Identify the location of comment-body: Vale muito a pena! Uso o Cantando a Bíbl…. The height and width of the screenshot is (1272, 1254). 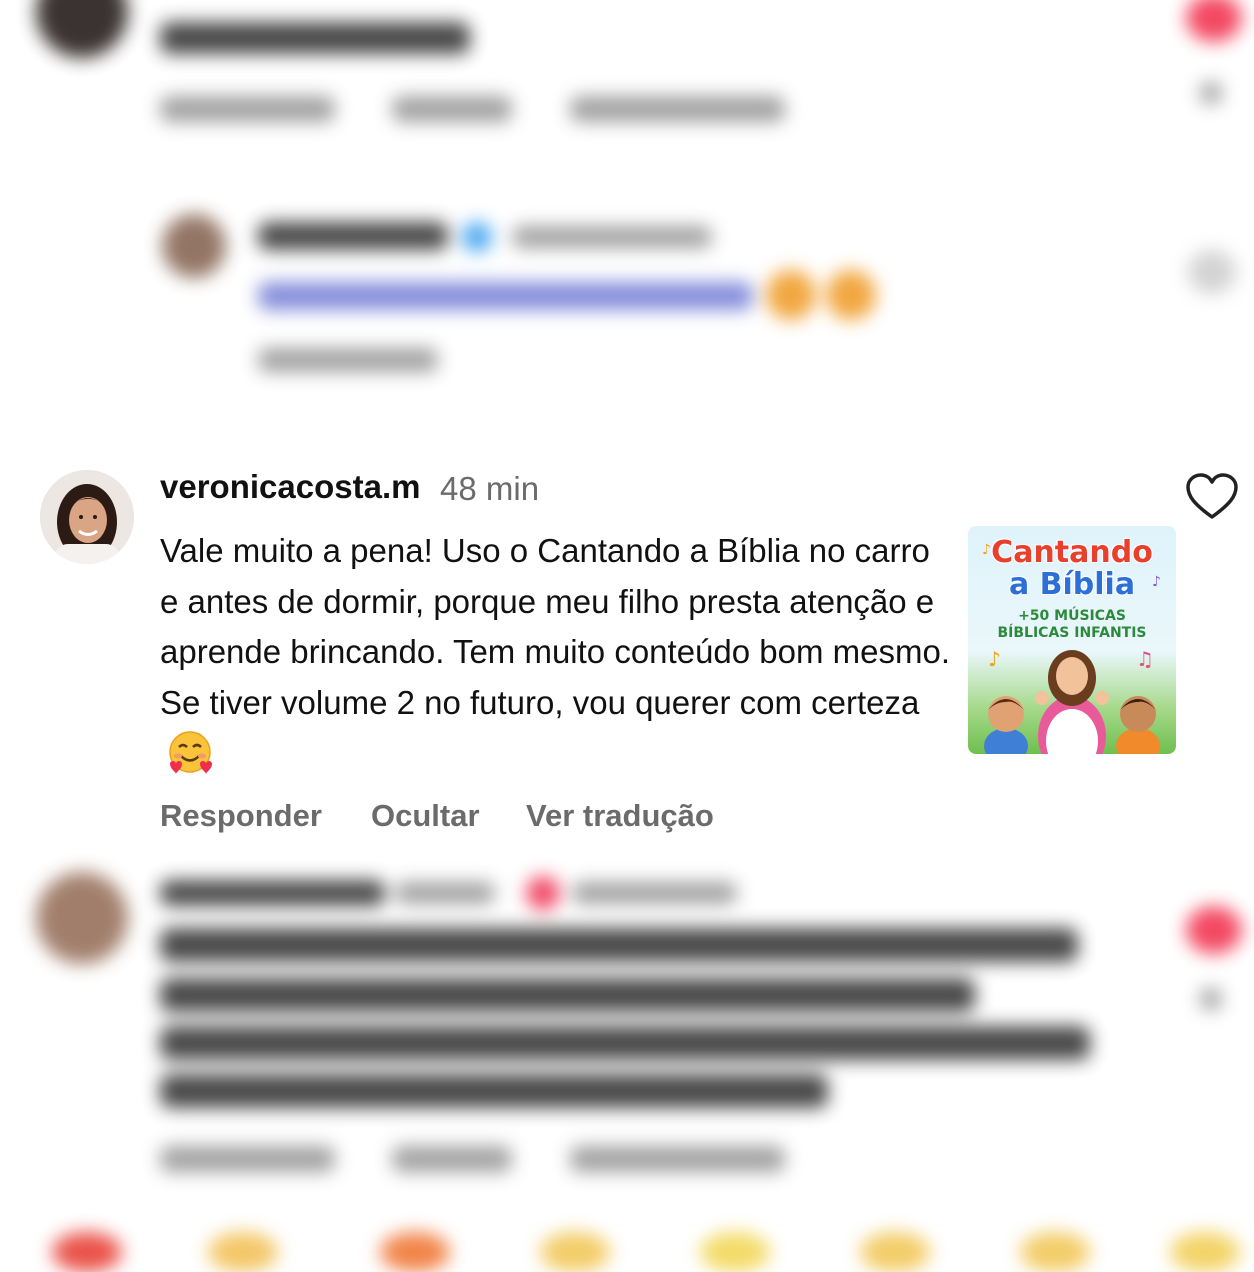
(555, 626).